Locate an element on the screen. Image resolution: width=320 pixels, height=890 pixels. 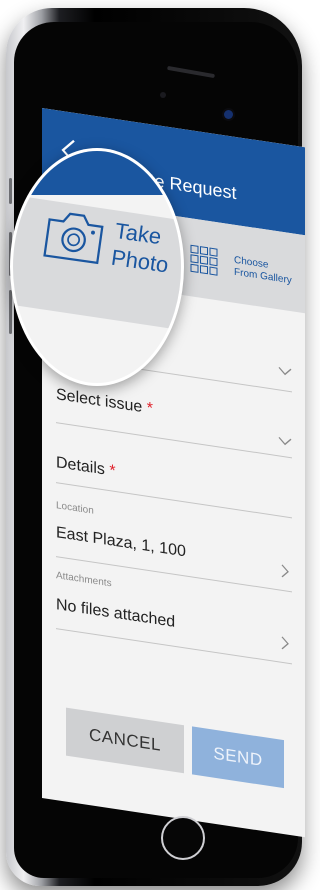
magnified-take-line: Take is located at coordinates (138, 233).